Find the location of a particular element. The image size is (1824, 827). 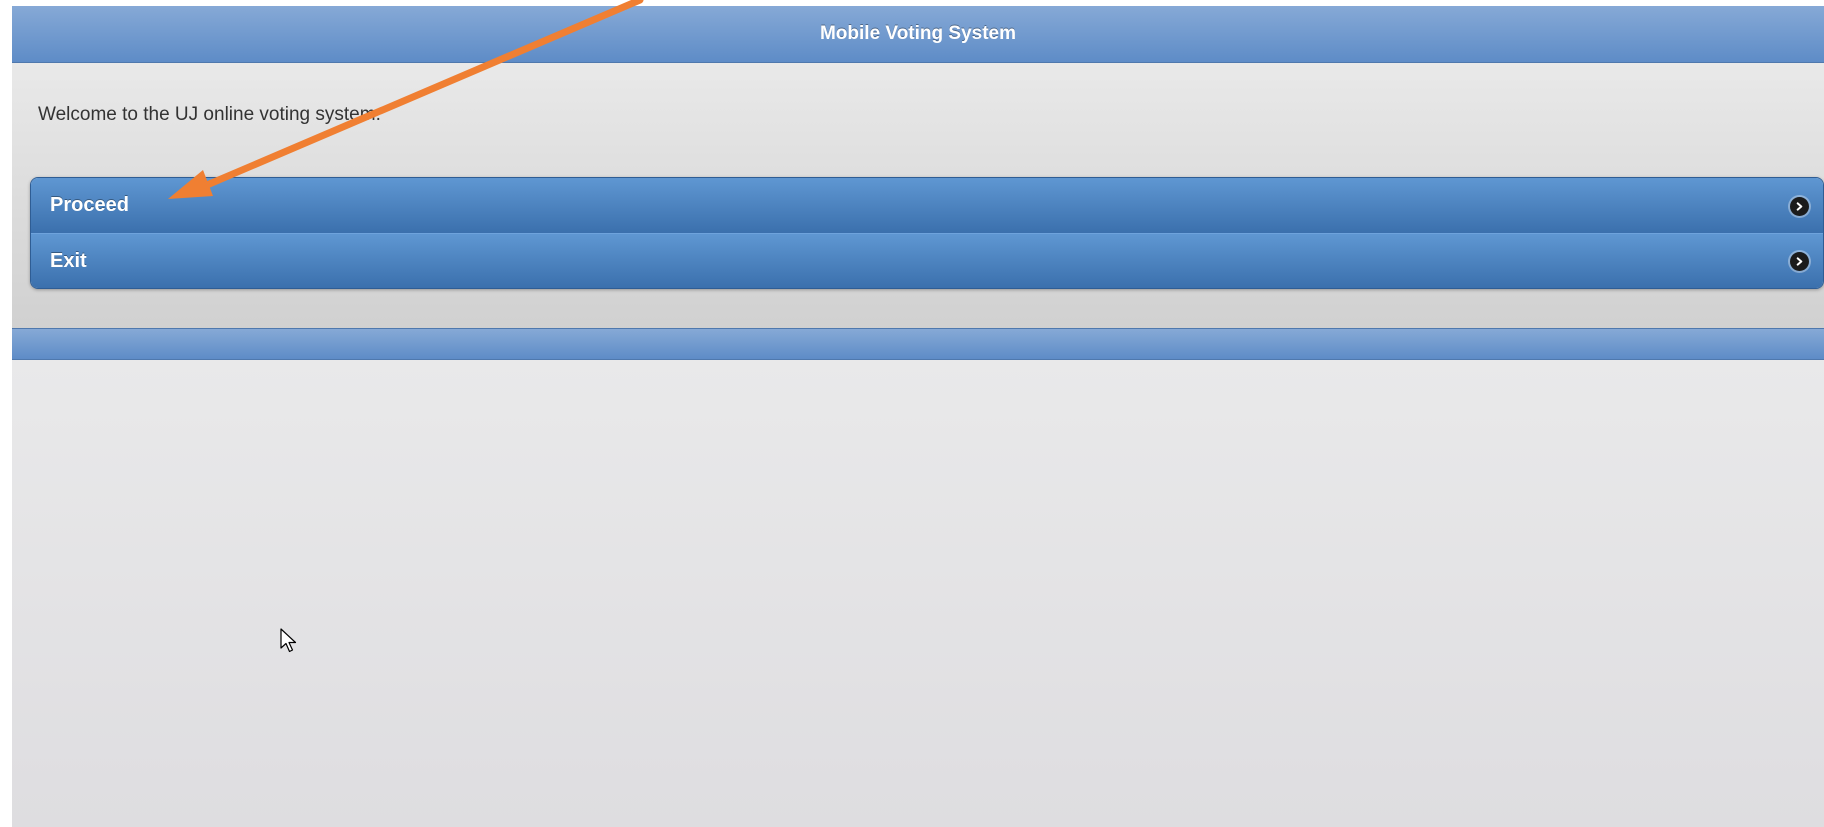

mouse-cursor-icon is located at coordinates (288, 640).